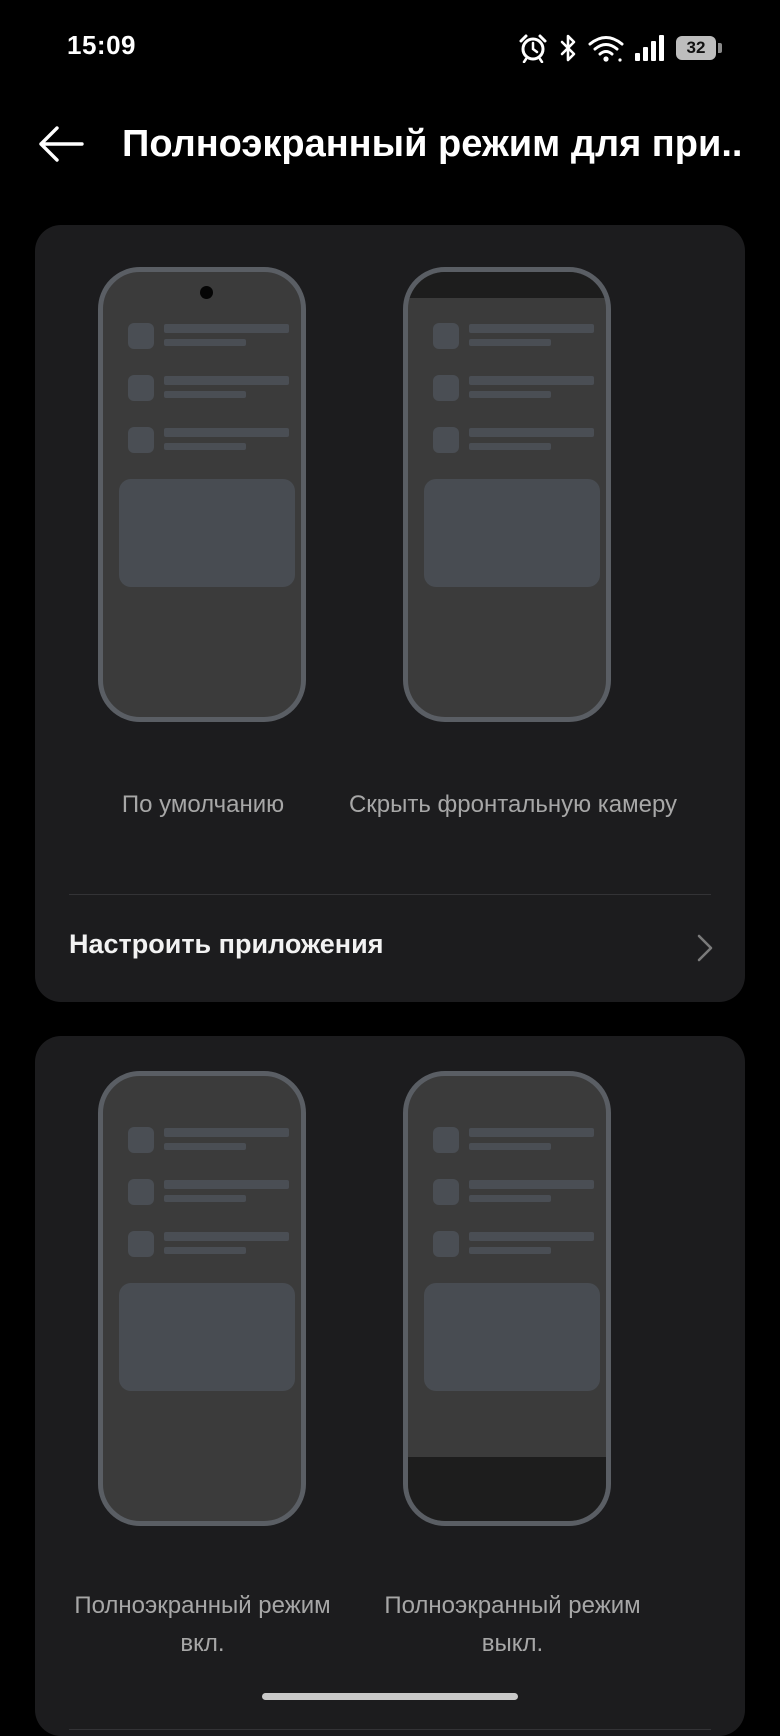  I want to click on option-label: Скрыть фронтальную камеру, so click(513, 804).